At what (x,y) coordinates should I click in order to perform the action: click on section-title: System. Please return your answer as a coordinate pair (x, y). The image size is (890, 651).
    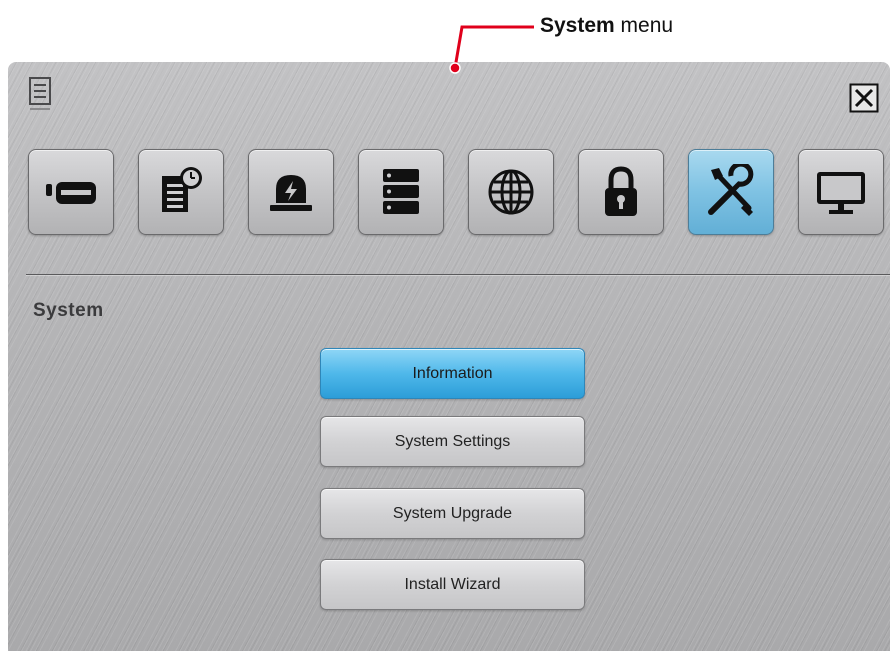
    Looking at the image, I should click on (68, 310).